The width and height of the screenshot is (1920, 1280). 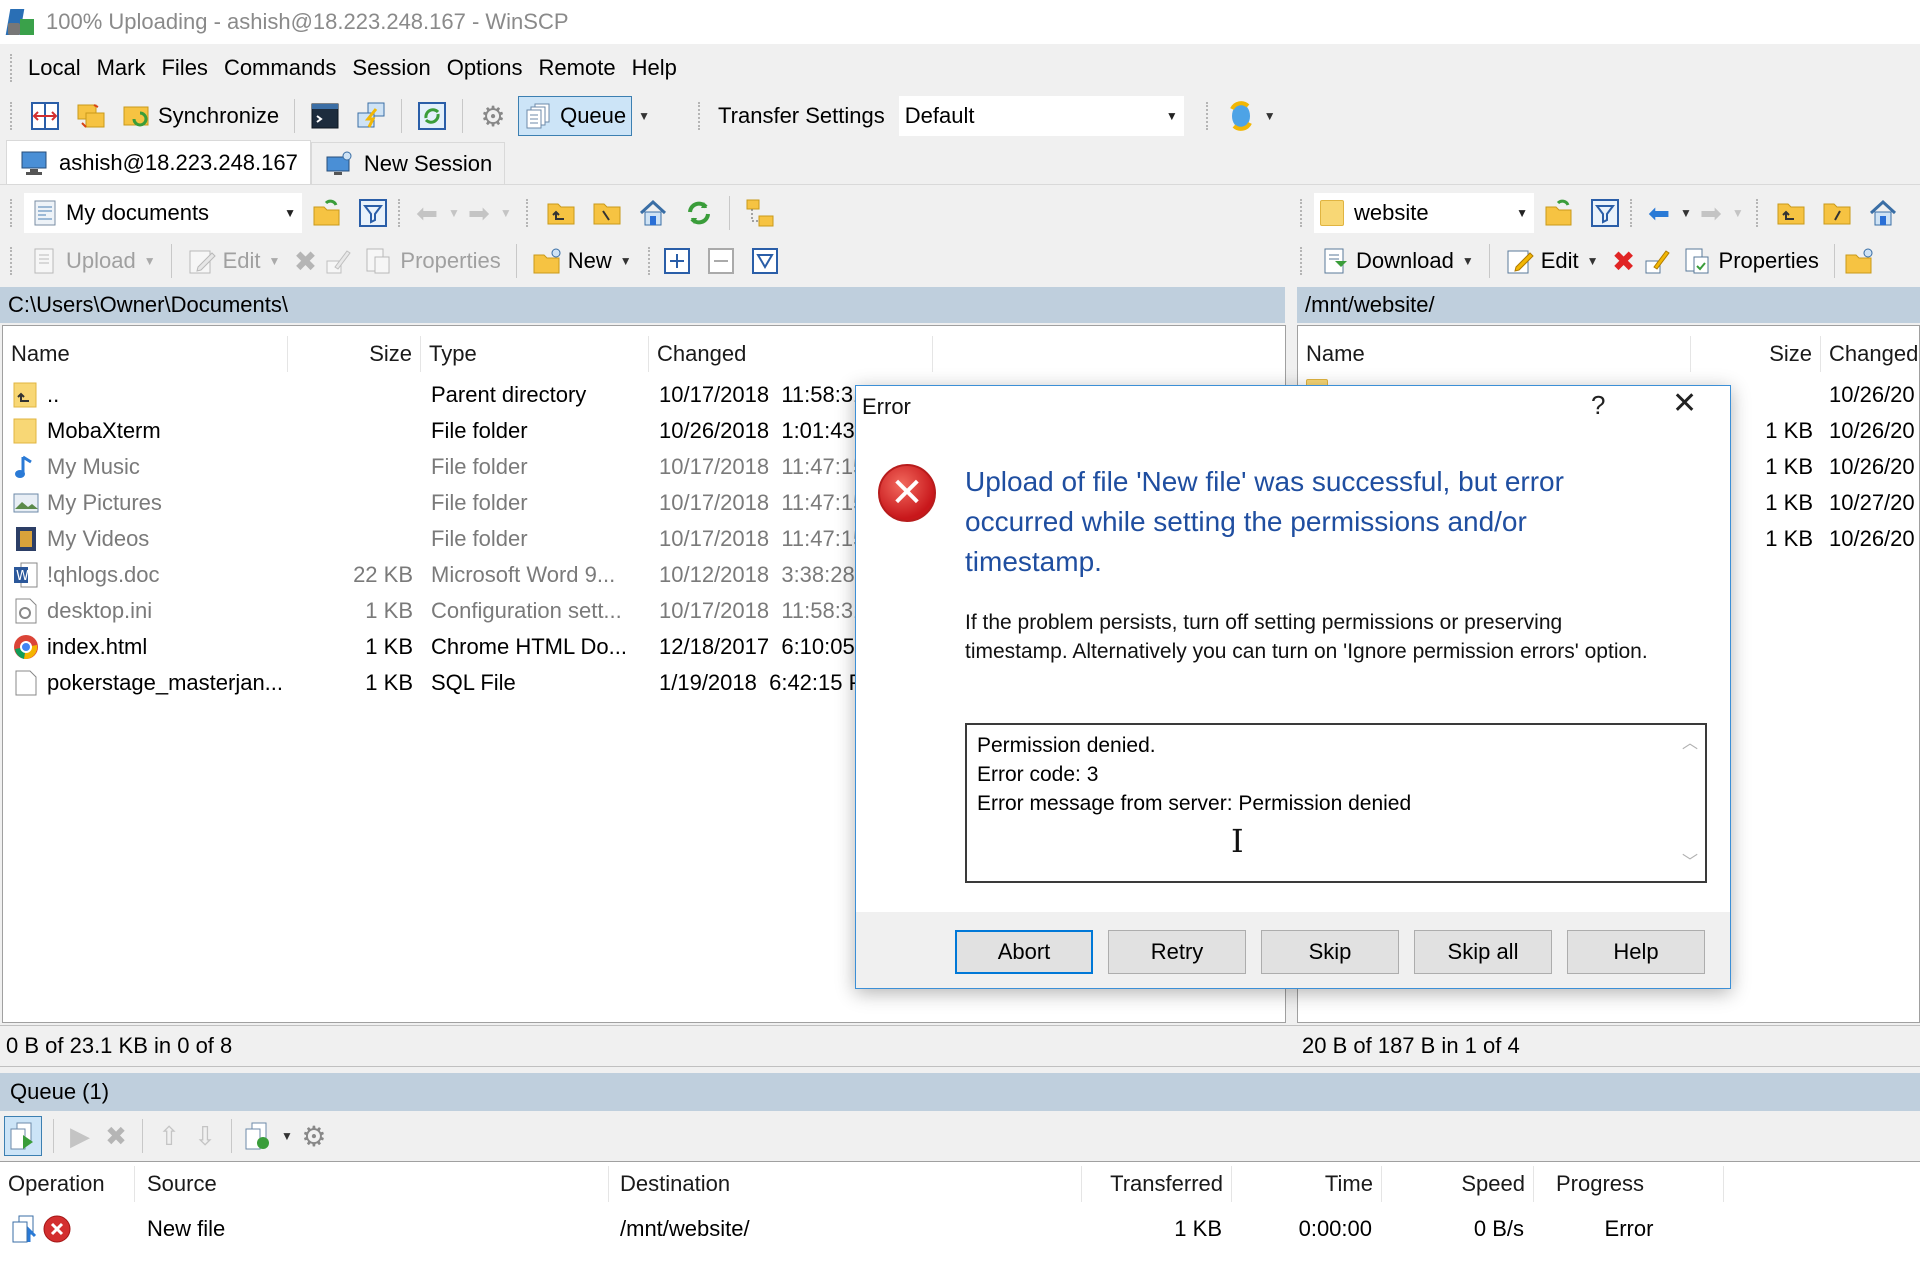 What do you see at coordinates (1041, 116) in the screenshot?
I see `transfer-settings-select: Default ▼` at bounding box center [1041, 116].